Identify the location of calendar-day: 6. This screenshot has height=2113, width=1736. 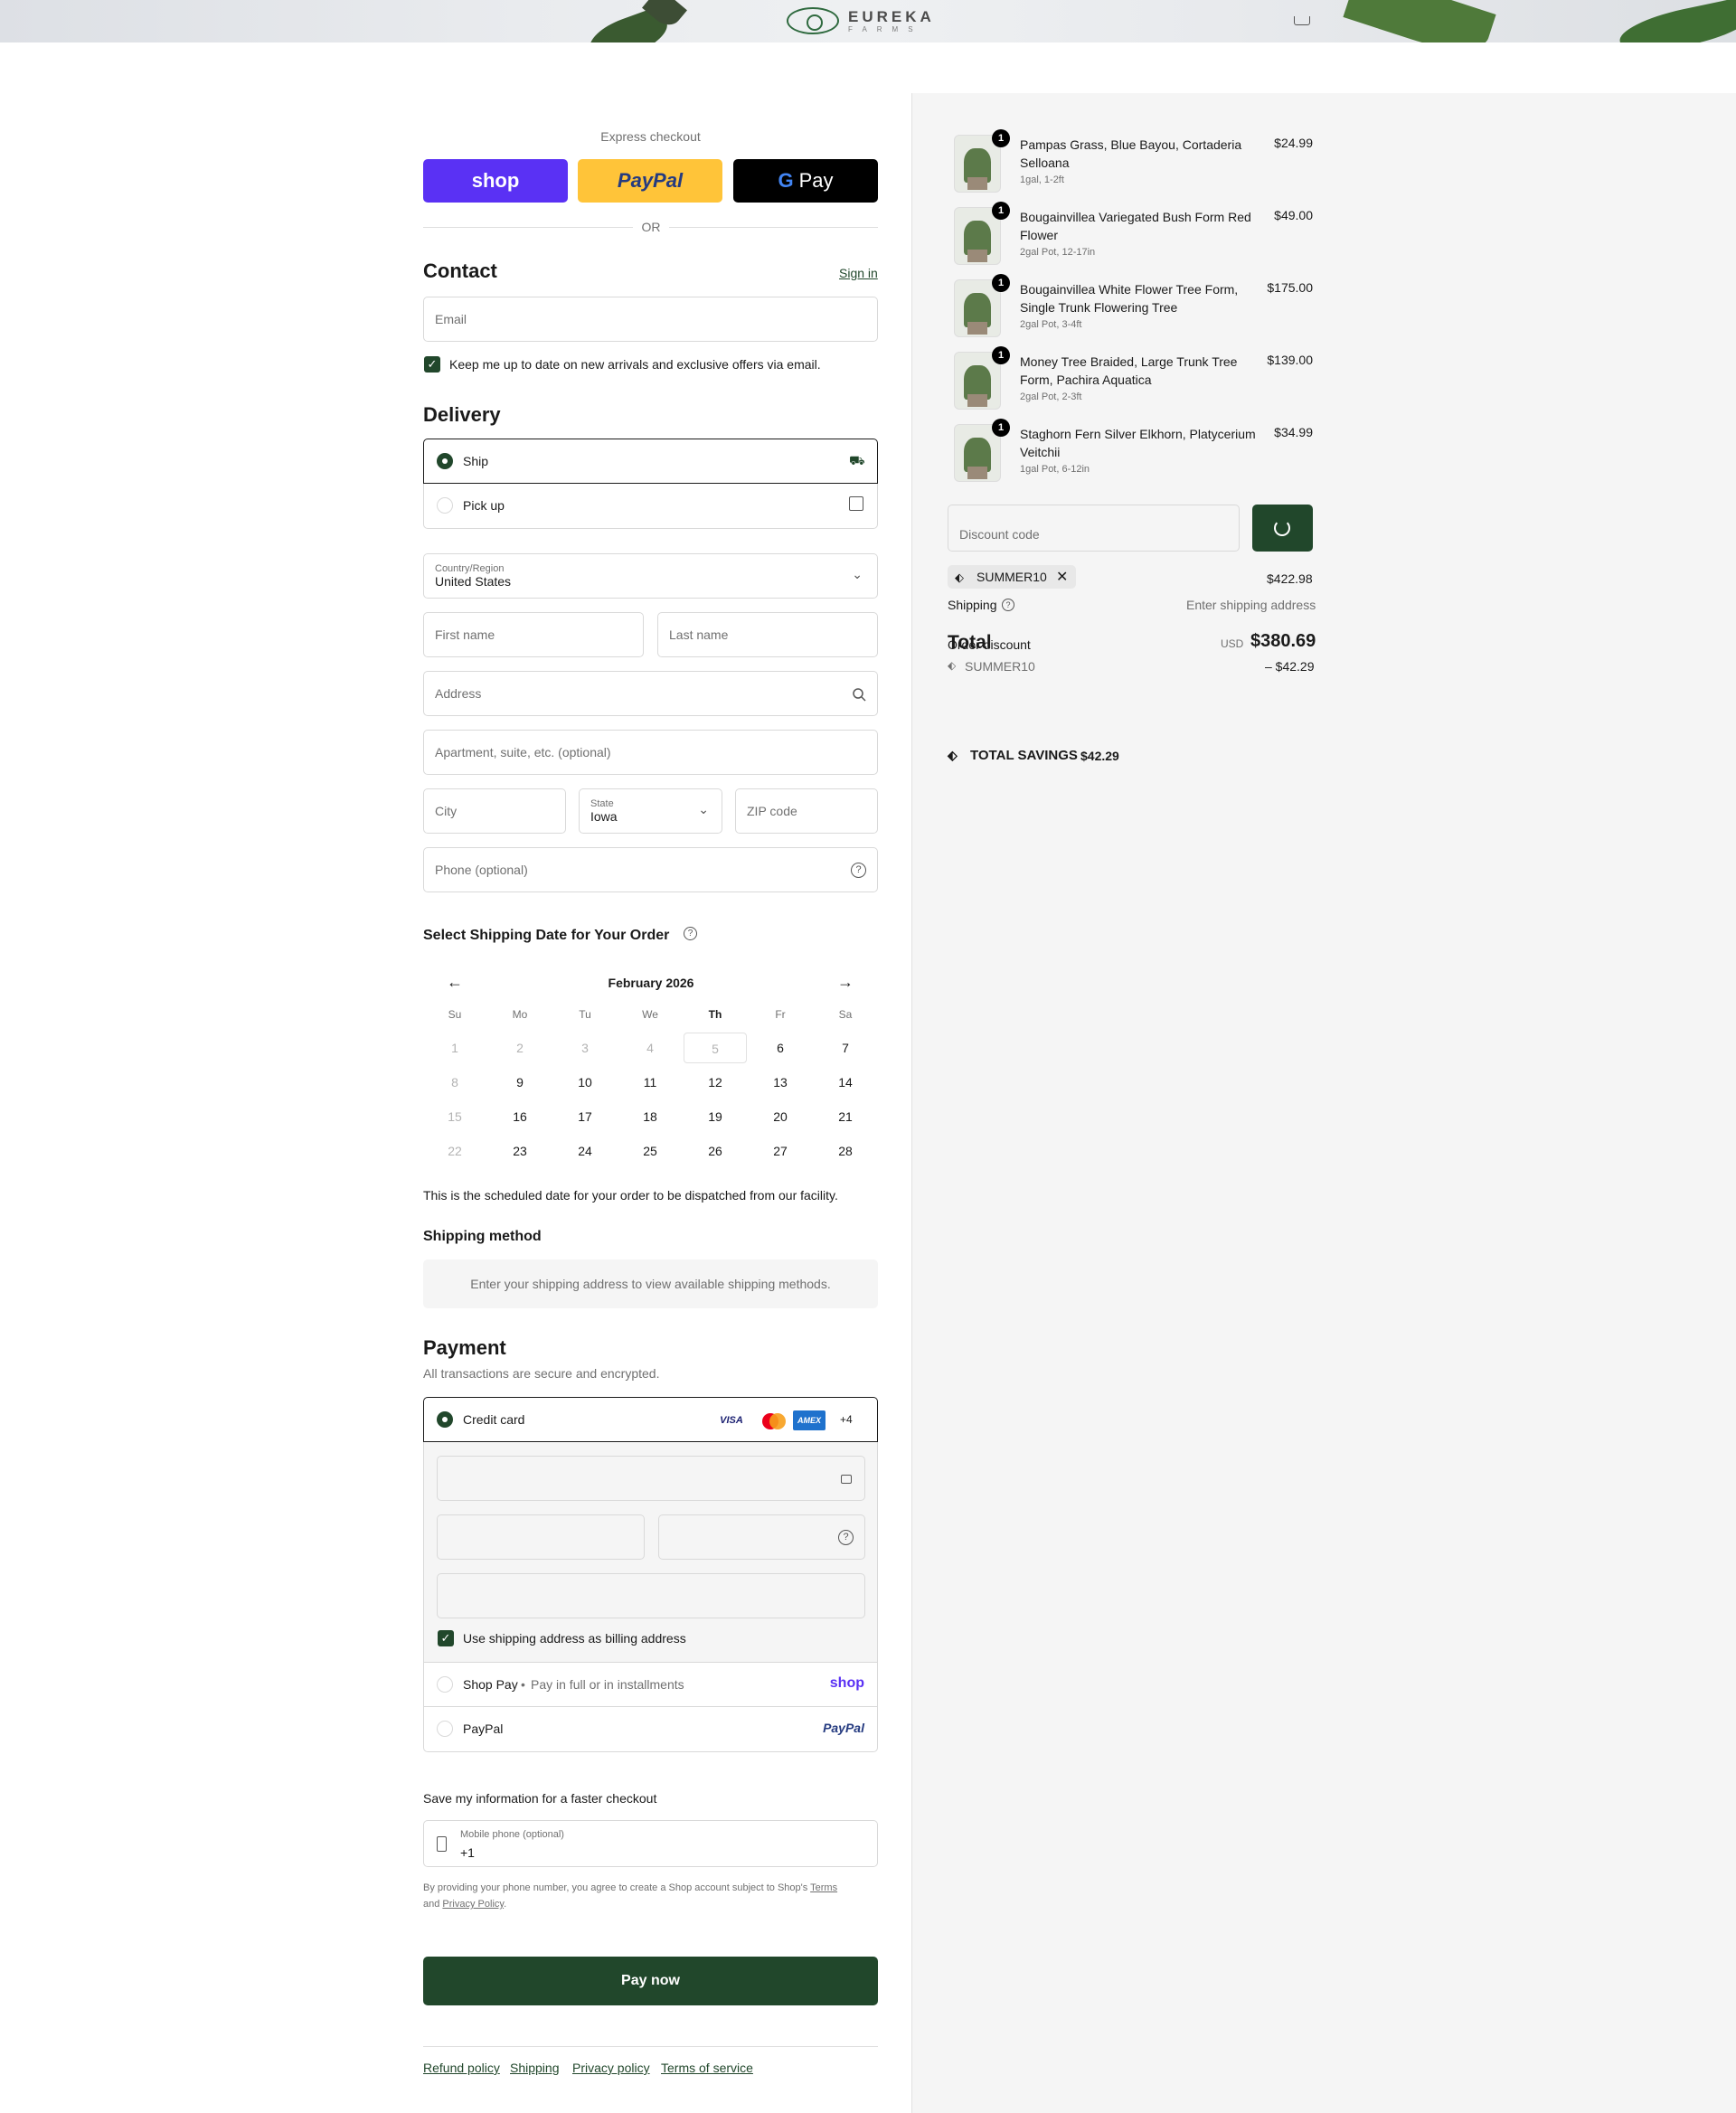
(780, 1048).